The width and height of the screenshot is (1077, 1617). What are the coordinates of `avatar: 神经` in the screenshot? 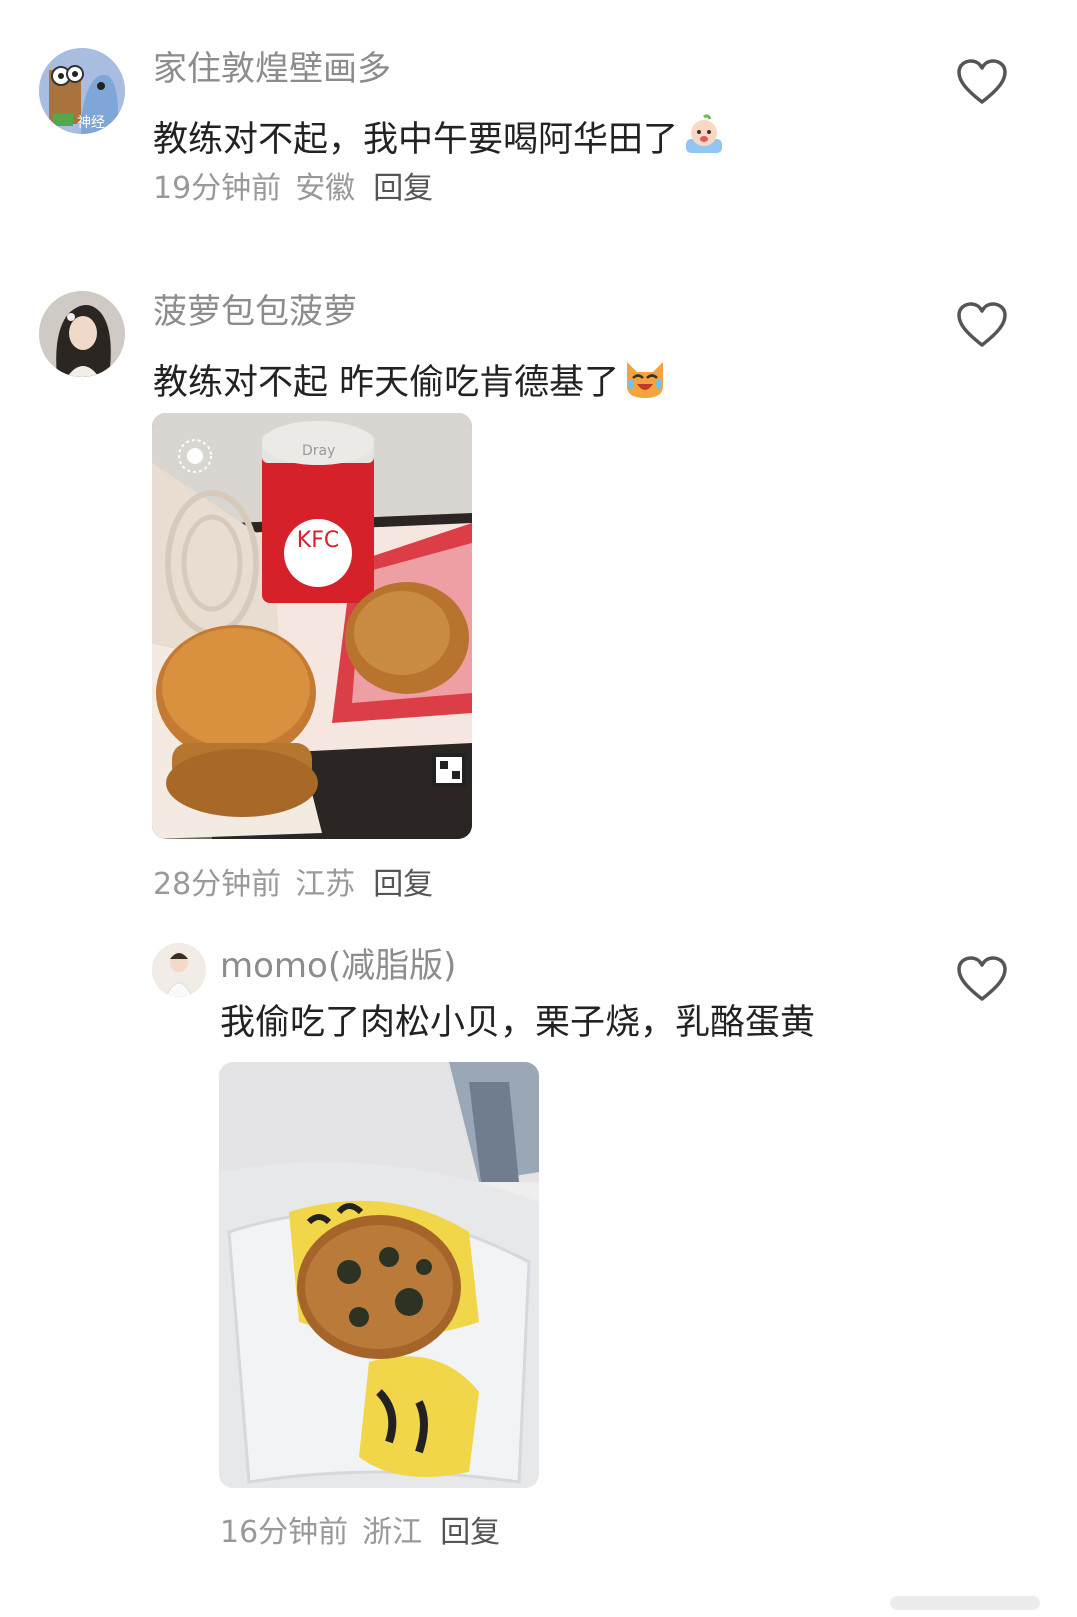 It's located at (82, 91).